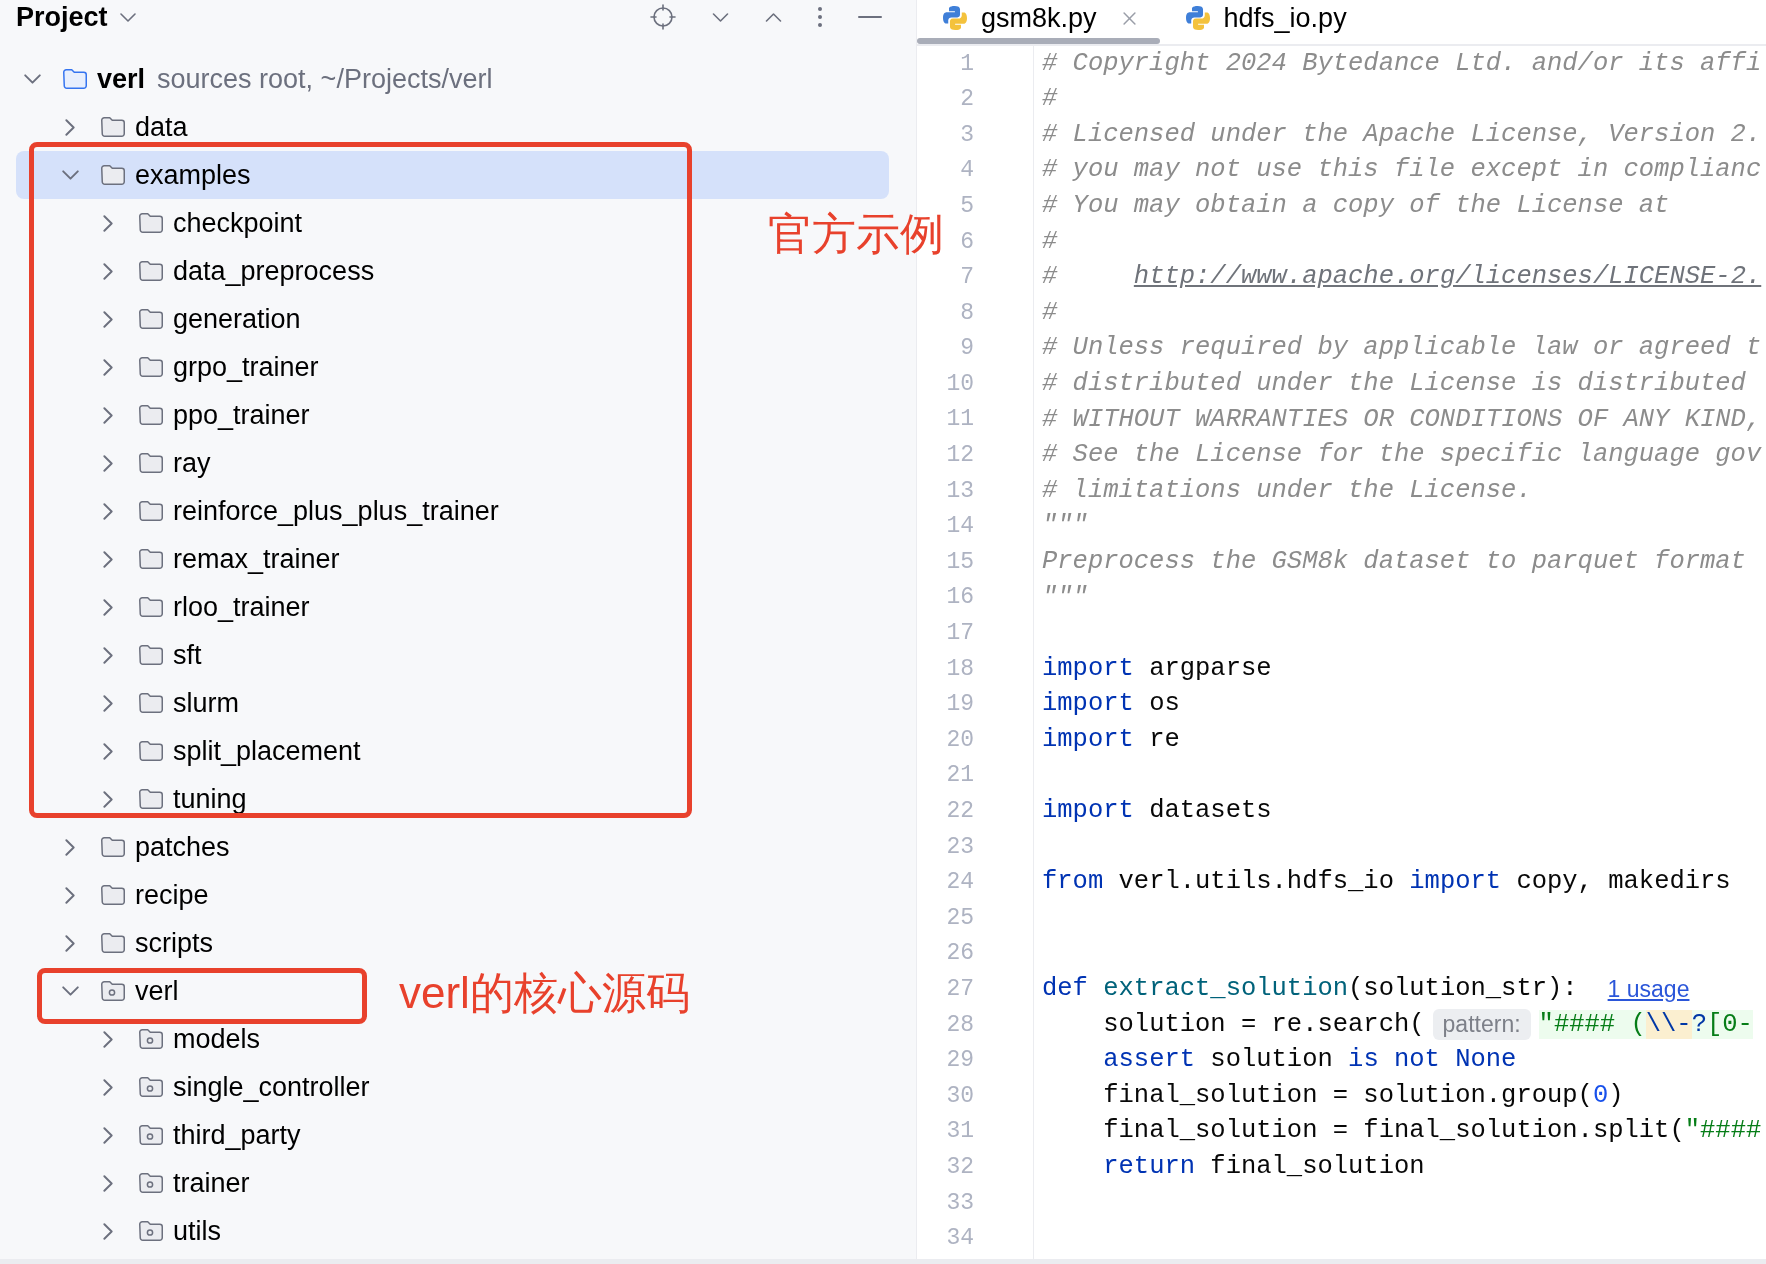 This screenshot has height=1264, width=1766. I want to click on line-number: 18, so click(960, 669).